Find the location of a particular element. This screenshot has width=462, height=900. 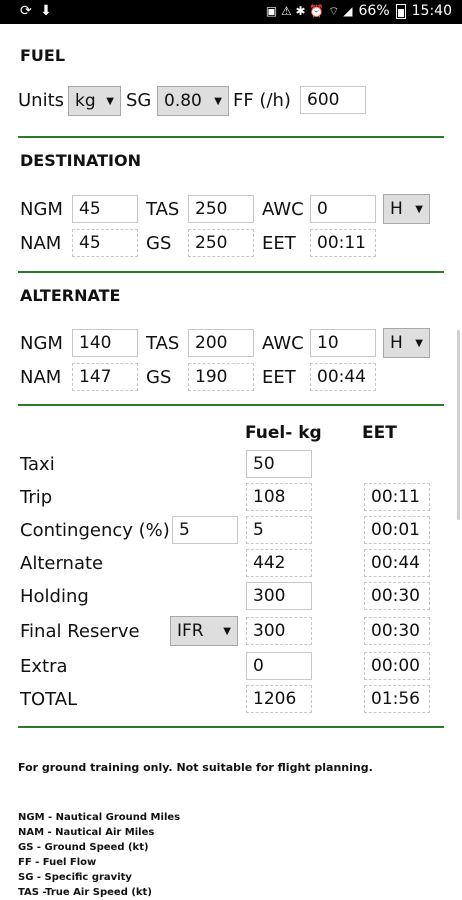

clock: 15:40 is located at coordinates (431, 11).